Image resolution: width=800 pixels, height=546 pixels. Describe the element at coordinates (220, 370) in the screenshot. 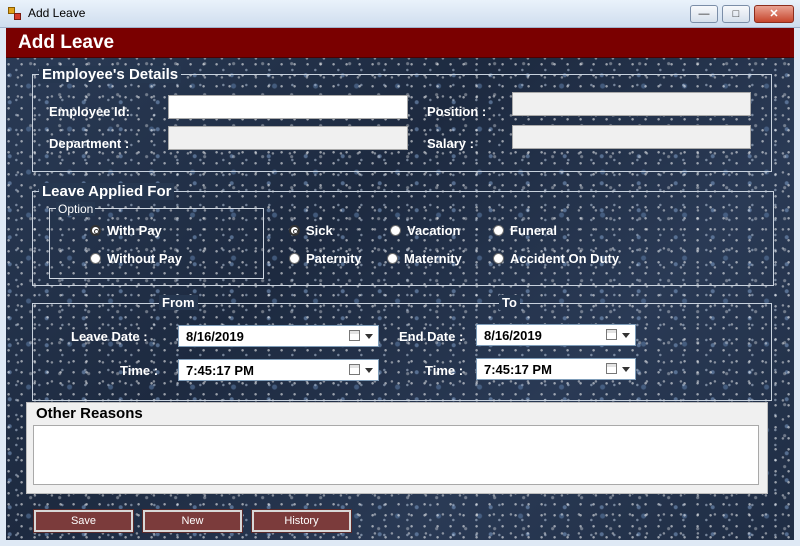

I see `from-time-value: 7:45:17 PM` at that location.